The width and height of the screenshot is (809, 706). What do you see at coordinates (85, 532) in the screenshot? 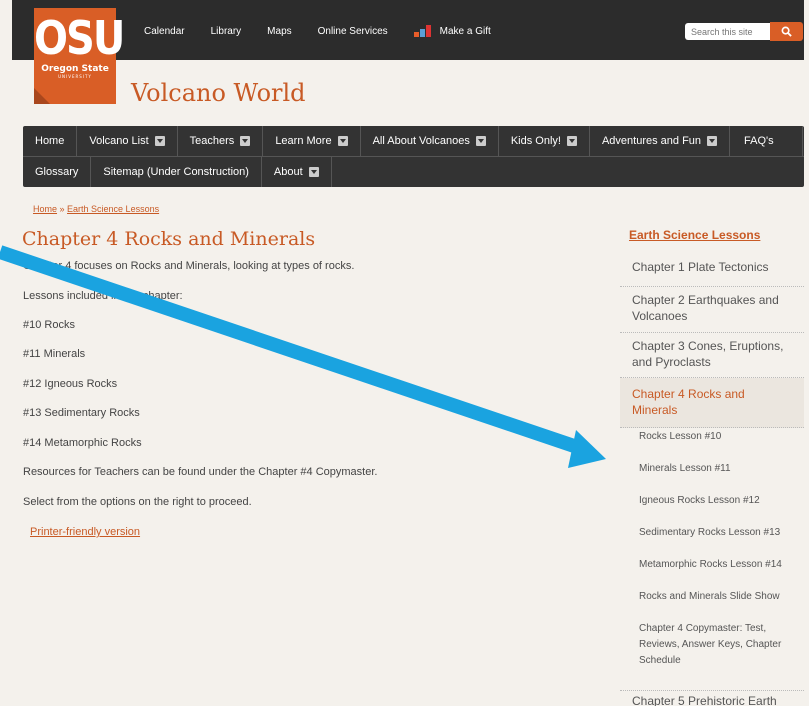
I see `printer-friendly-link: Printer-friendly version` at bounding box center [85, 532].